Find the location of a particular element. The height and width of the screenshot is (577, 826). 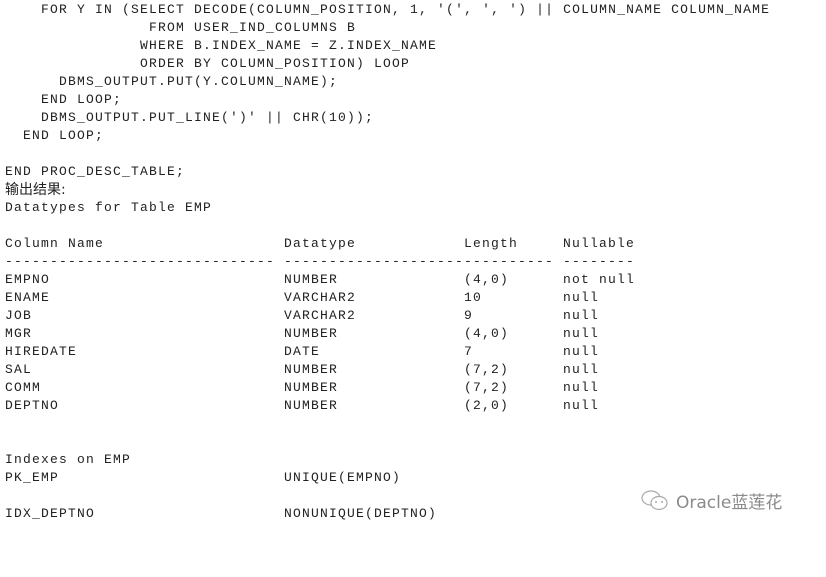

table-row: ENAME VARCHAR2 10 null is located at coordinates (387, 298).